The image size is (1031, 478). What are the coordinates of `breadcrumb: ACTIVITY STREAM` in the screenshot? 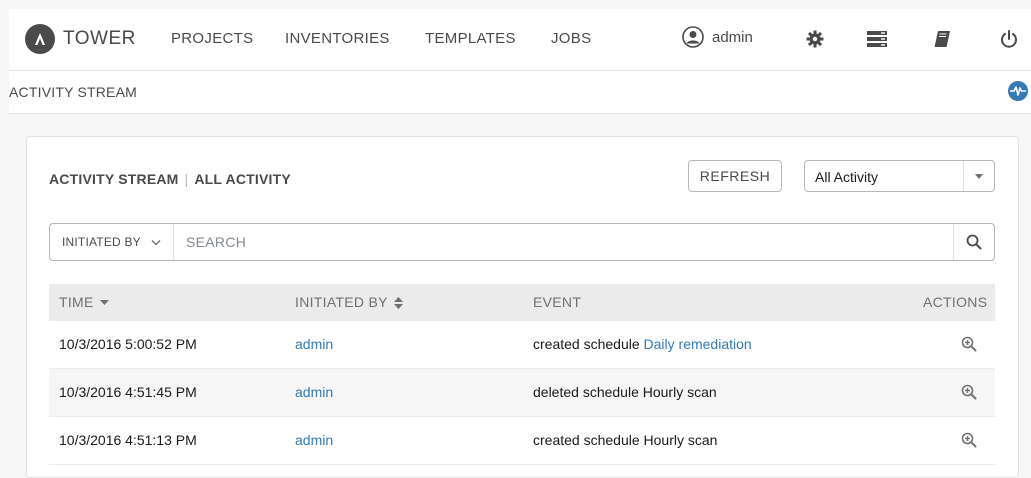 It's located at (520, 92).